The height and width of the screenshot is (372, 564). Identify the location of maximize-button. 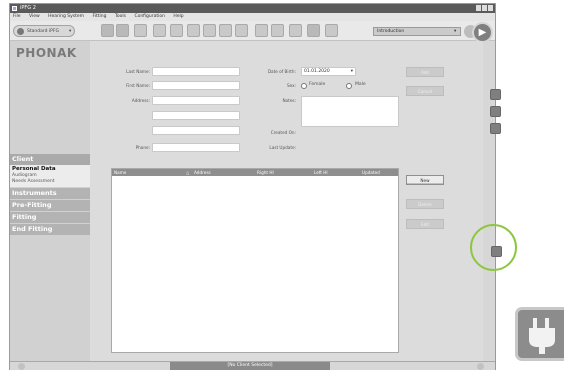
(484, 8).